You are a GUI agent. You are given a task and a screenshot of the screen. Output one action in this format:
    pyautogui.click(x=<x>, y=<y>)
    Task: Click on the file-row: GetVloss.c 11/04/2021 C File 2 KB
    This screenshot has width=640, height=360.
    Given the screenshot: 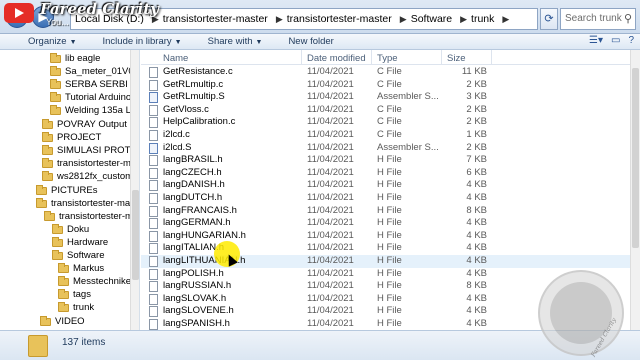 What is the action you would take?
    pyautogui.click(x=385, y=110)
    